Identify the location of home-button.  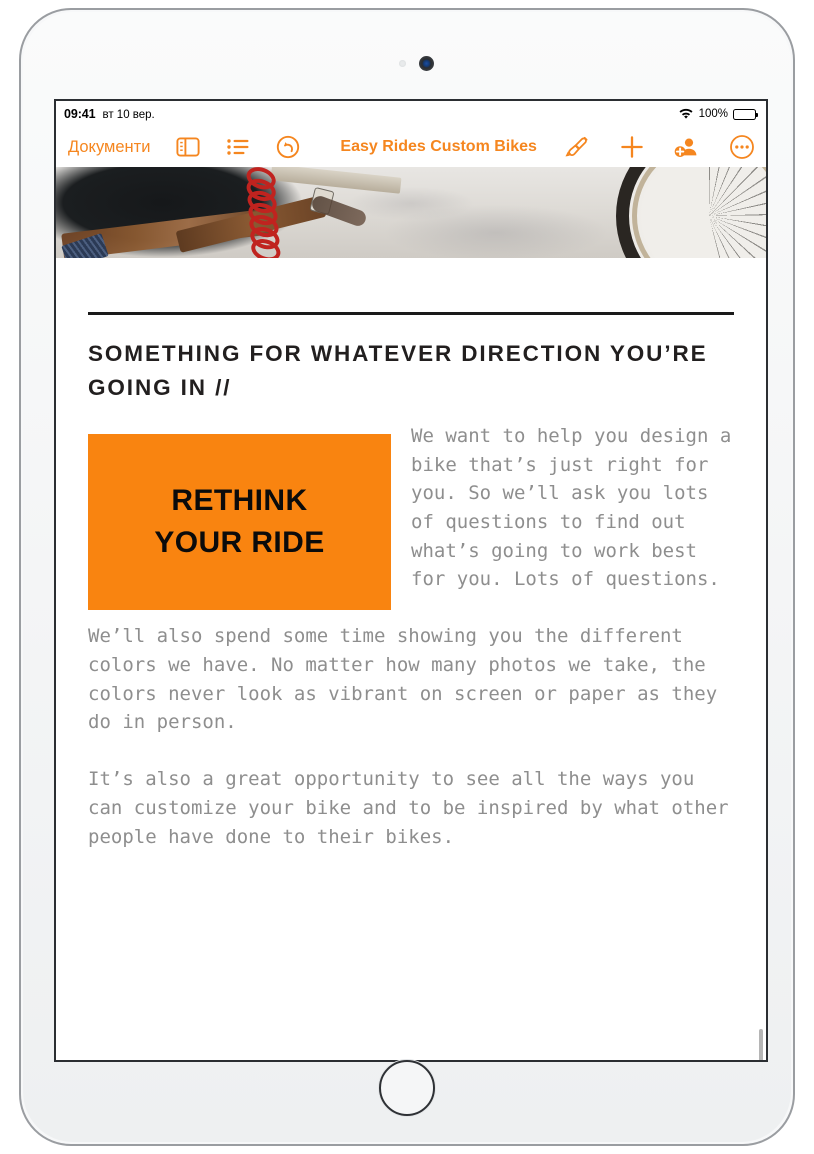
(407, 1088).